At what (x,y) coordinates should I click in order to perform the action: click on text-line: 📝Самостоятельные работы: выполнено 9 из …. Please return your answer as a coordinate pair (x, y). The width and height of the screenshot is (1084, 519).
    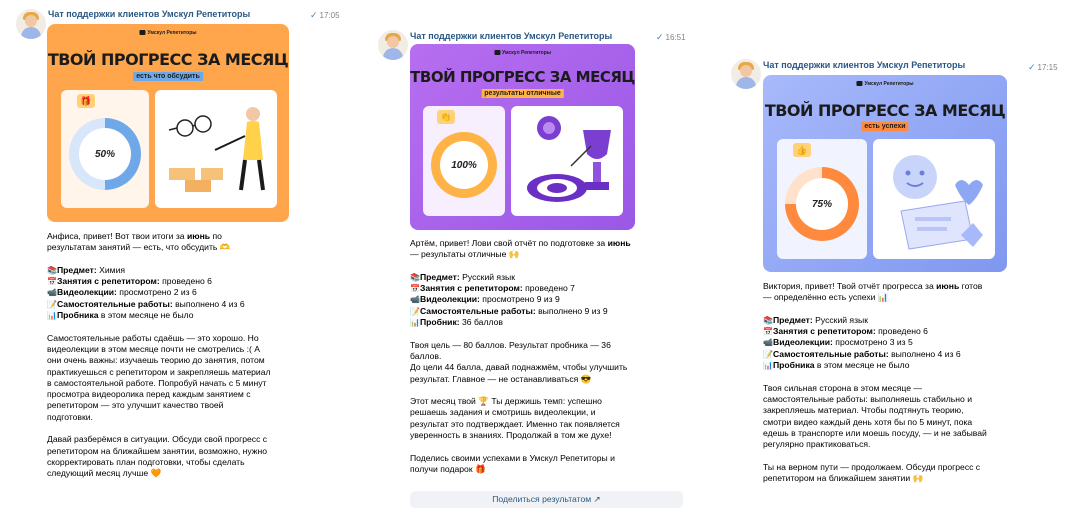
    Looking at the image, I should click on (520, 311).